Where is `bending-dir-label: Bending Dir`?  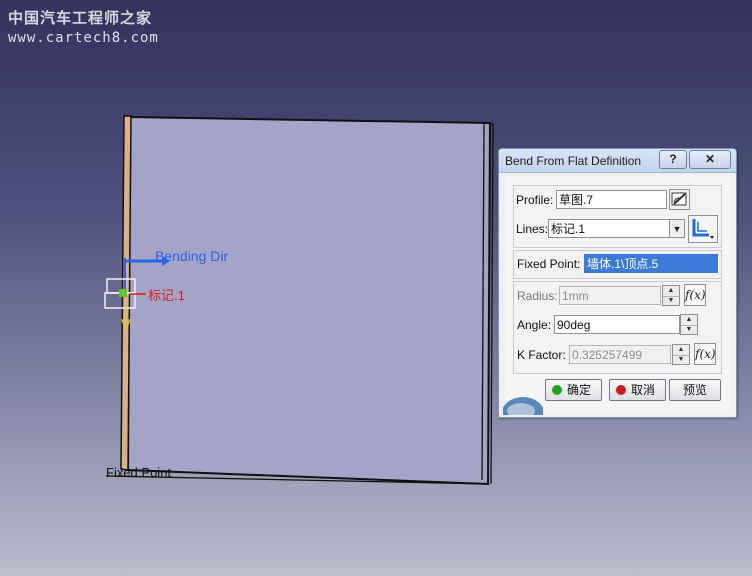 bending-dir-label: Bending Dir is located at coordinates (192, 256).